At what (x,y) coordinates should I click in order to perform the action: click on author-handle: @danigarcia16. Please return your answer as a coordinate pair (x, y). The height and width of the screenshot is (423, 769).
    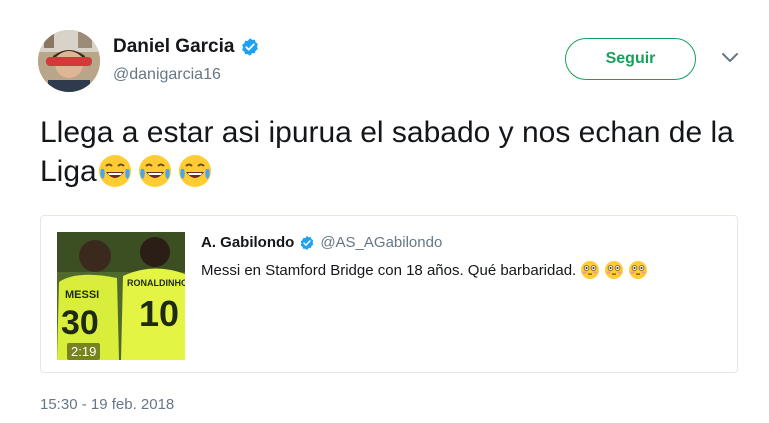
    Looking at the image, I should click on (167, 75).